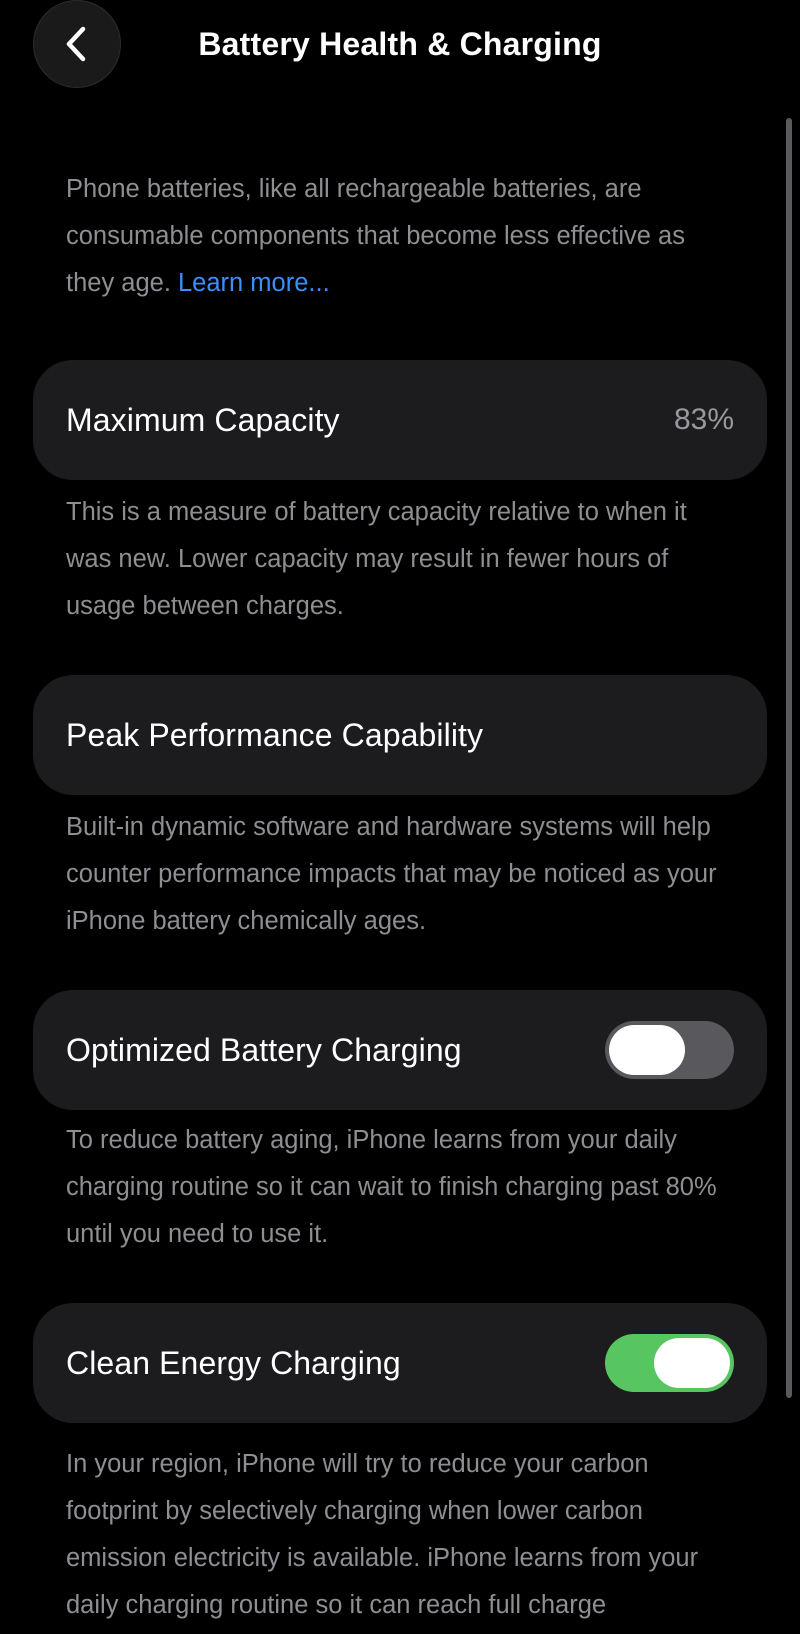  Describe the element at coordinates (264, 1049) in the screenshot. I see `optimized-charging-label: Optimized Battery Charging` at that location.